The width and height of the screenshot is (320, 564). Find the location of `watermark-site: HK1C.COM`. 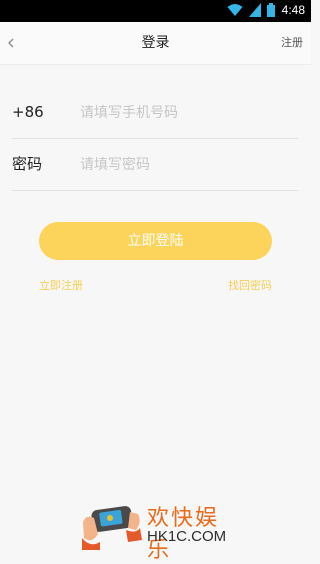

watermark-site: HK1C.COM is located at coordinates (187, 536).